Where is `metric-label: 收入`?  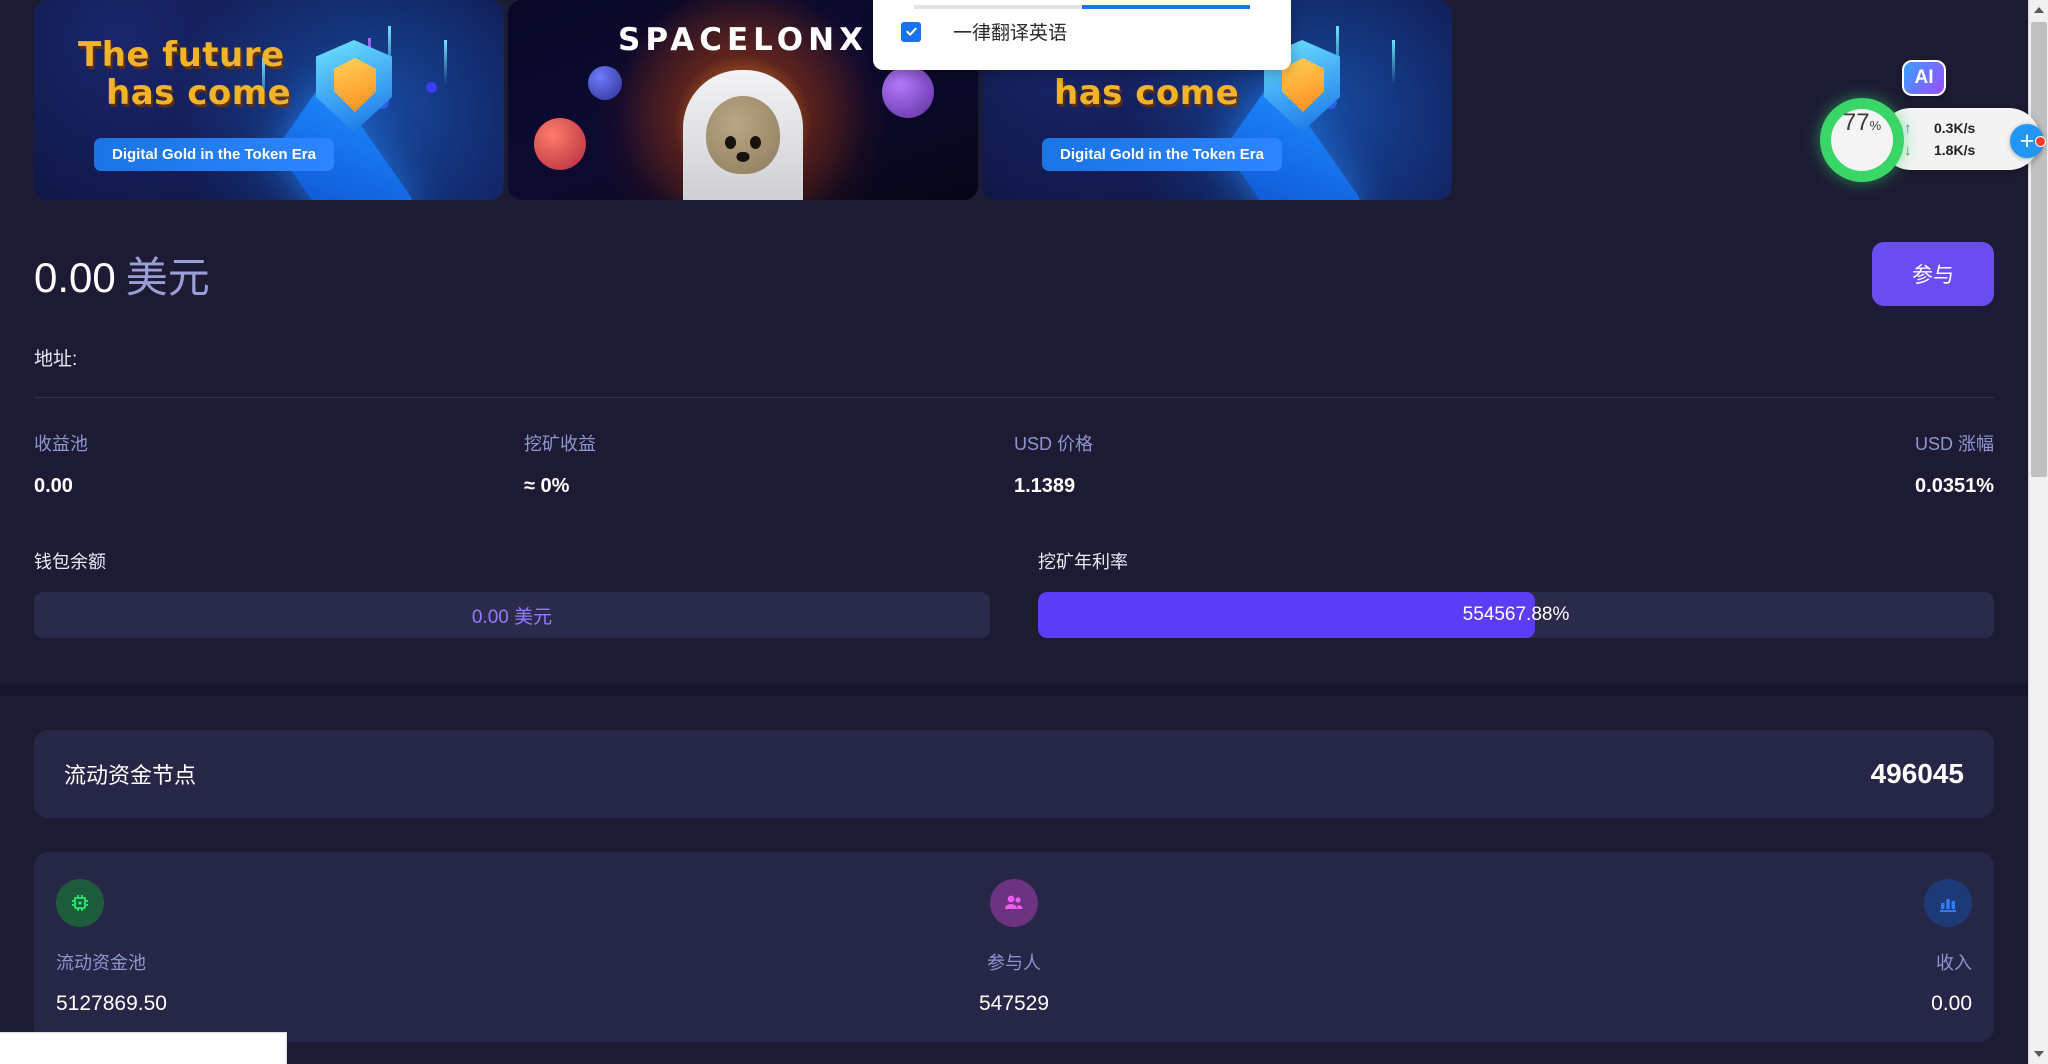 metric-label: 收入 is located at coordinates (1954, 962).